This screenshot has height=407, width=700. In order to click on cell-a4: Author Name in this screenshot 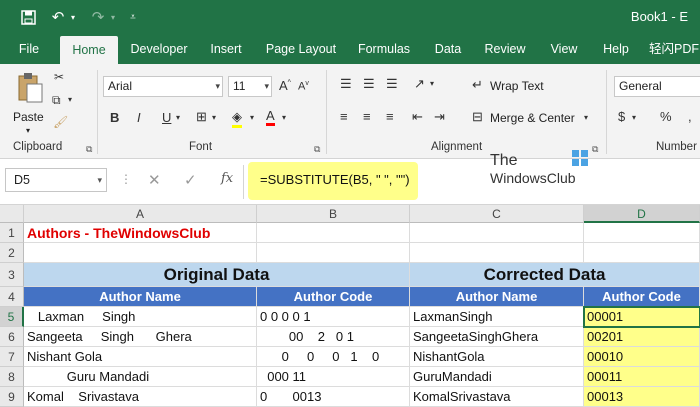, I will do `click(140, 297)`.